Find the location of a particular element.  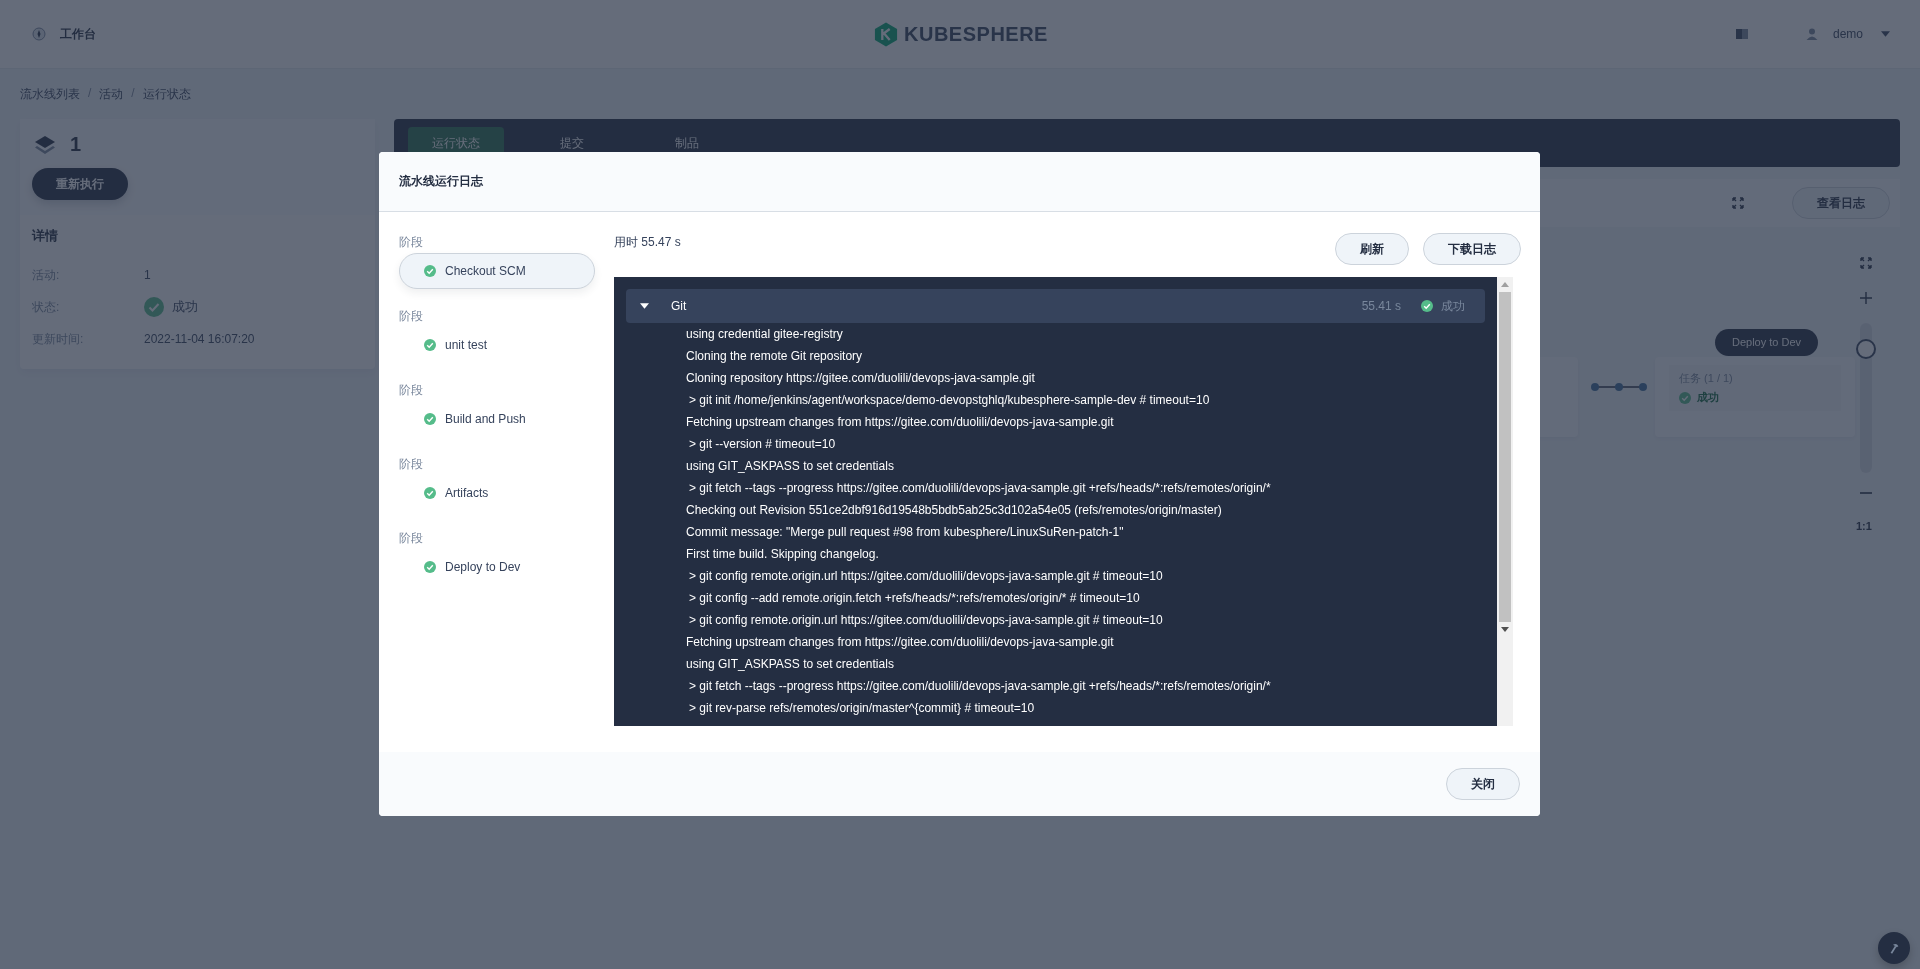

refresh-button: 刷新 is located at coordinates (1372, 249).